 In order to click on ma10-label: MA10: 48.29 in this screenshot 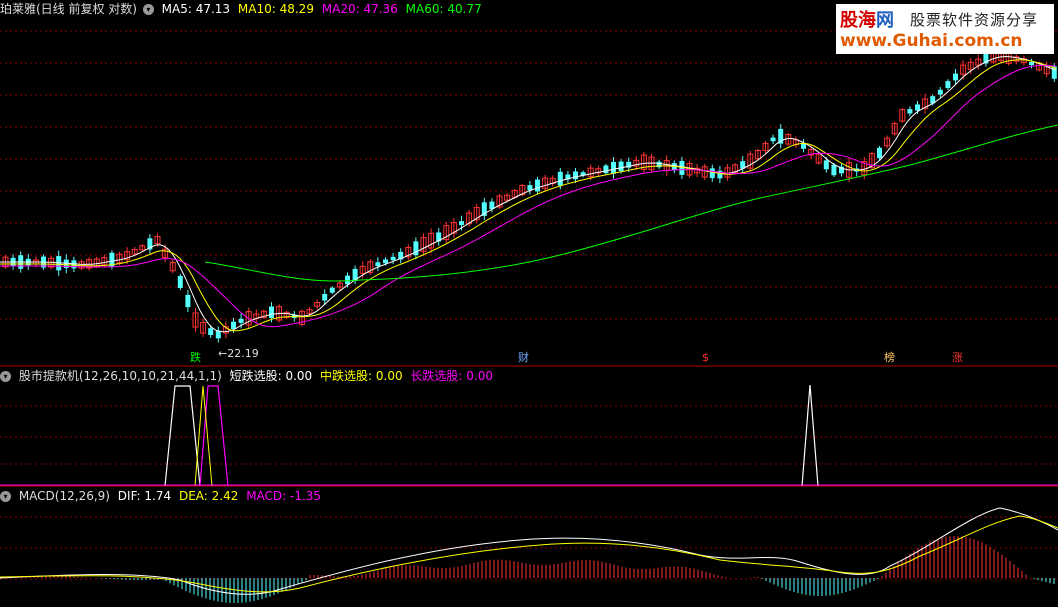, I will do `click(275, 9)`.